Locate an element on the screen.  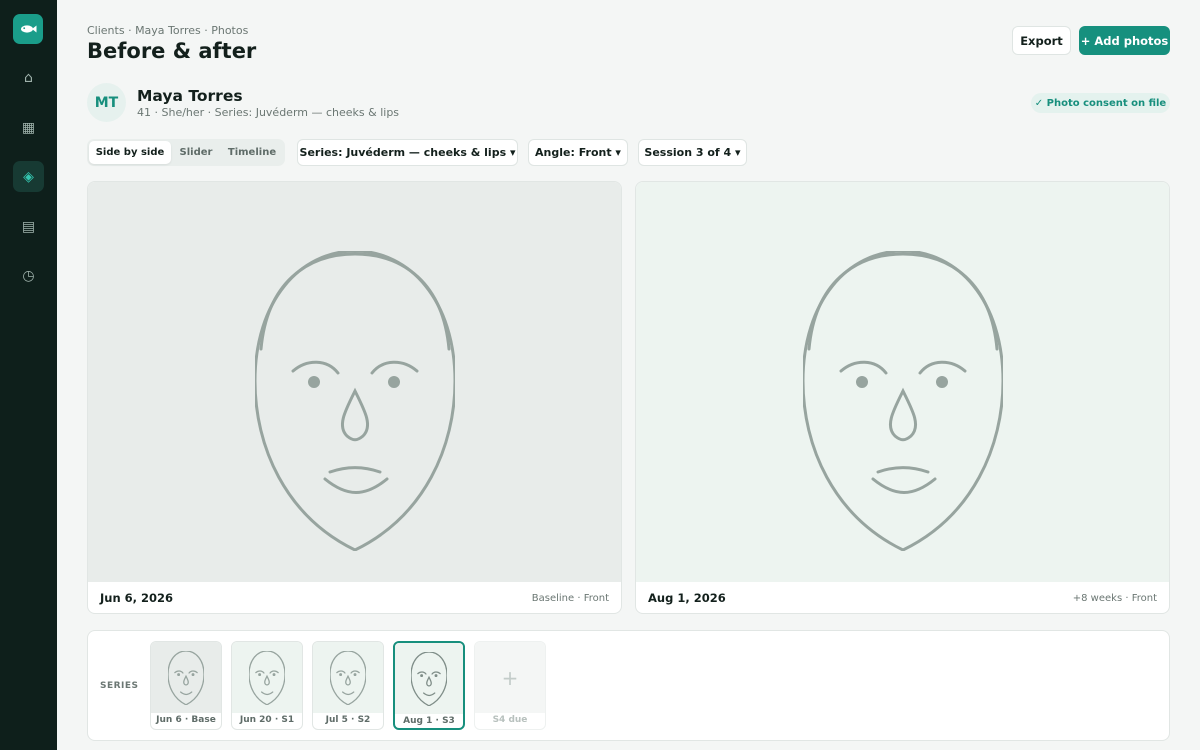
series-thumb: Jun 6 · Base is located at coordinates (186, 685).